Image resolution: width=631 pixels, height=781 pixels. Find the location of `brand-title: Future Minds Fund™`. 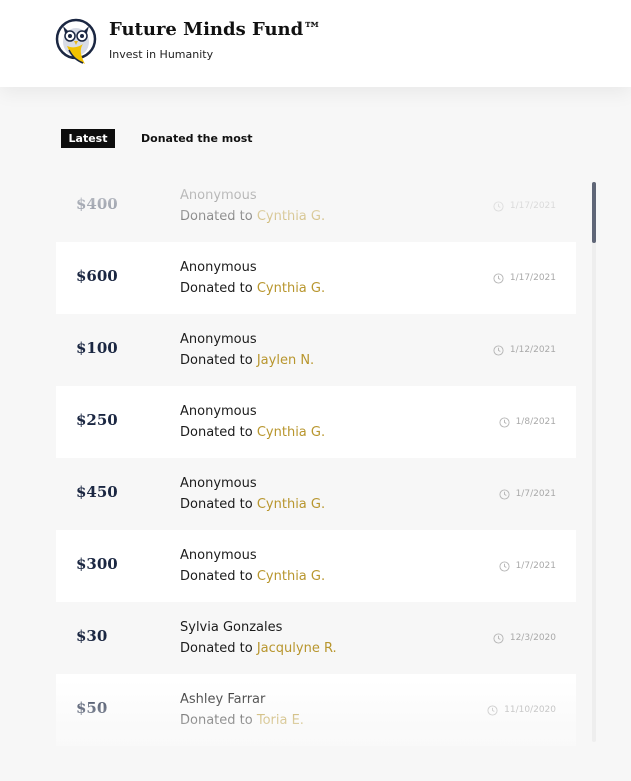

brand-title: Future Minds Fund™ is located at coordinates (215, 29).